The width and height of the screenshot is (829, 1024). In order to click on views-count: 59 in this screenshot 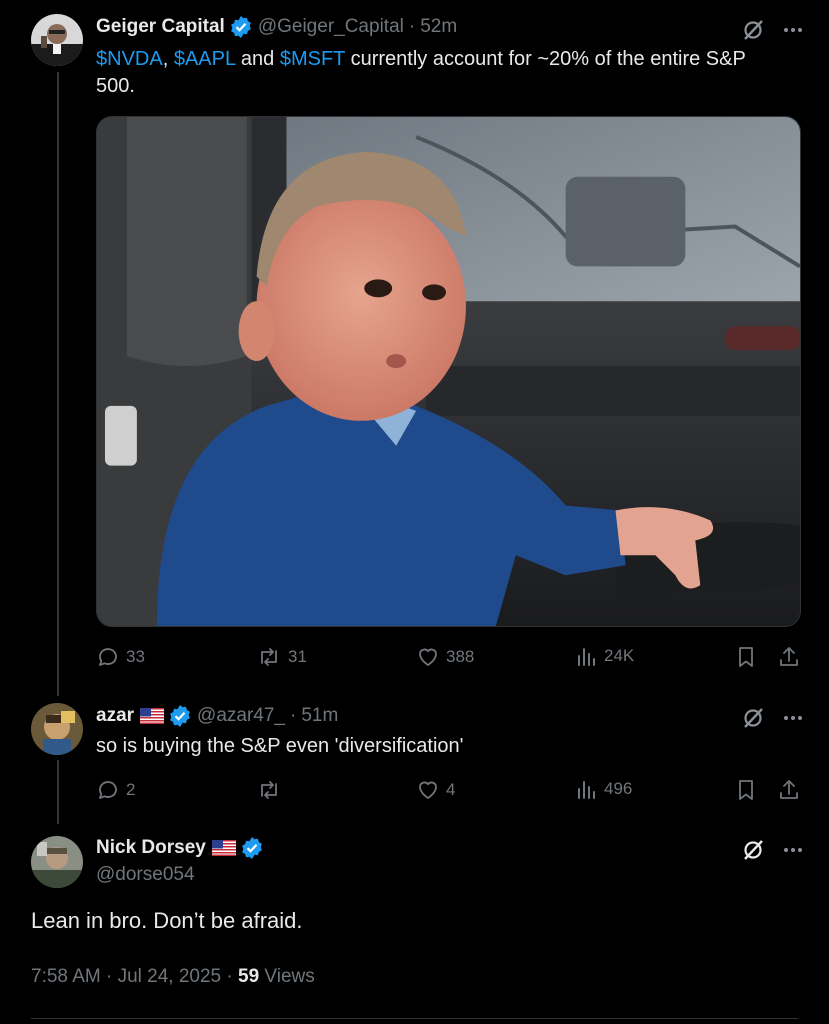, I will do `click(249, 976)`.